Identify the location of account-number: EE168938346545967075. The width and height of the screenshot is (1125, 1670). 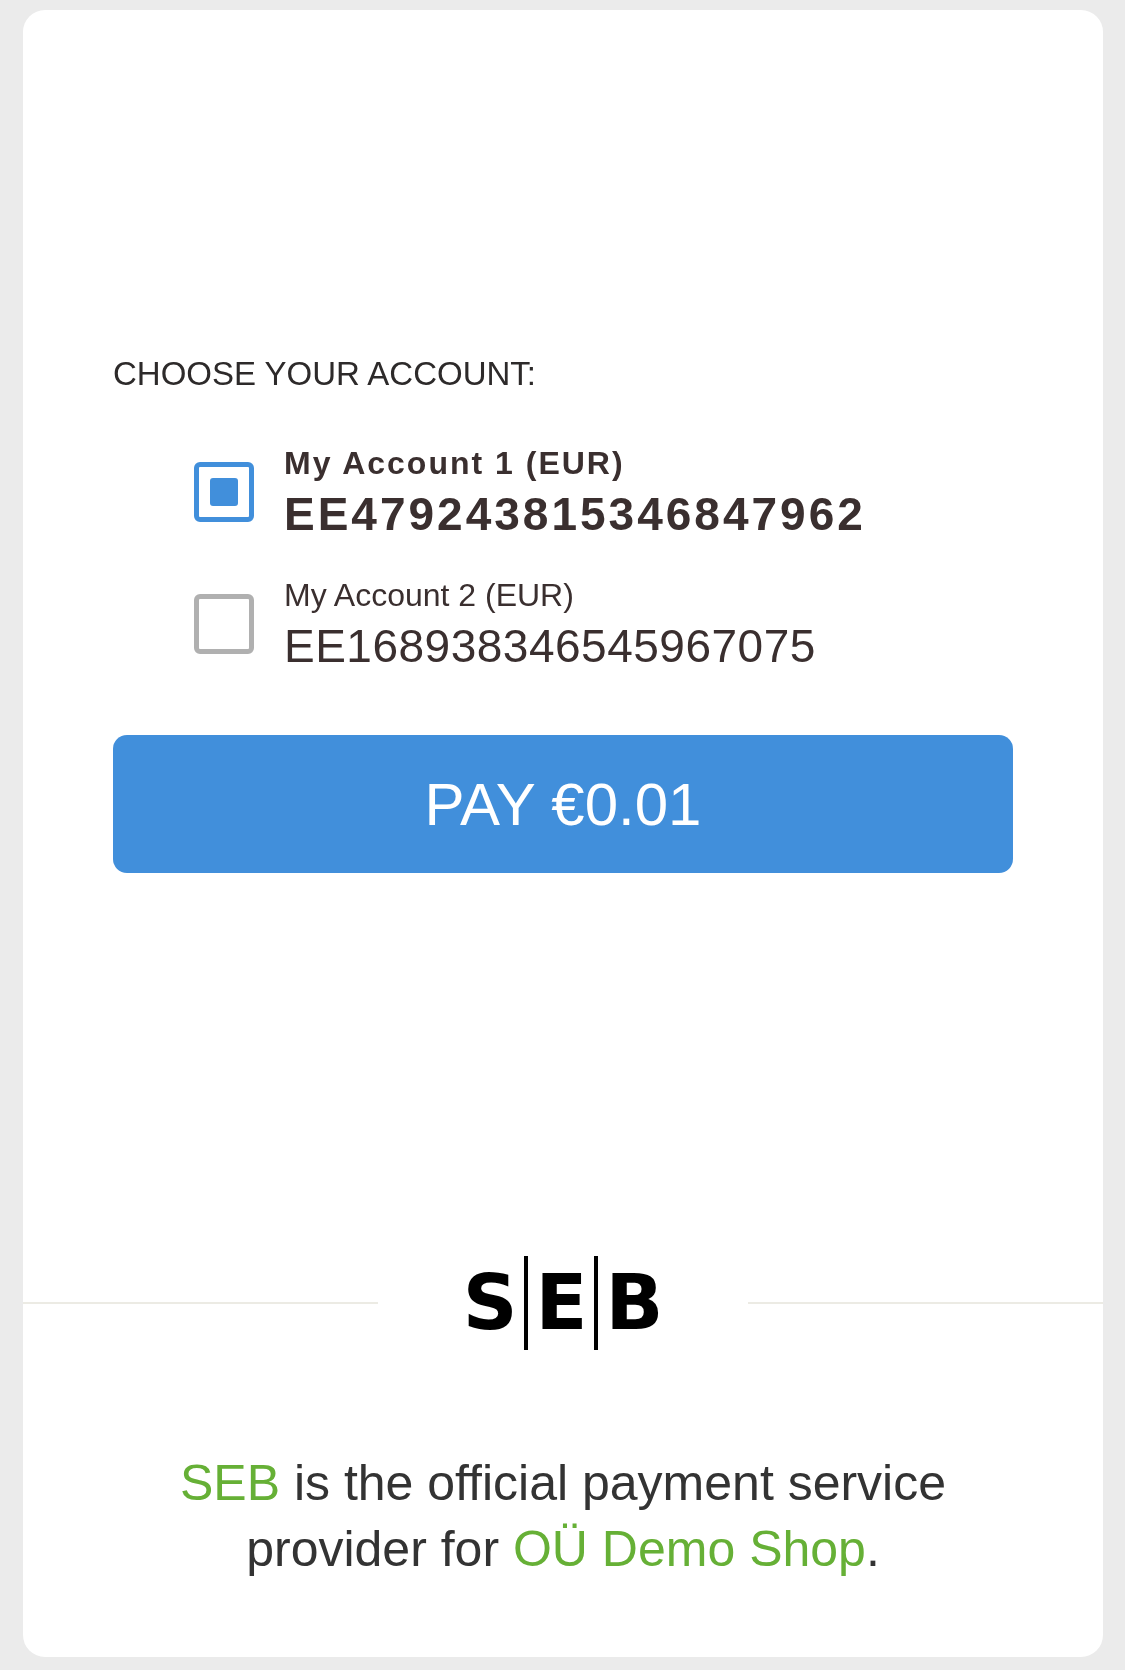
(550, 646).